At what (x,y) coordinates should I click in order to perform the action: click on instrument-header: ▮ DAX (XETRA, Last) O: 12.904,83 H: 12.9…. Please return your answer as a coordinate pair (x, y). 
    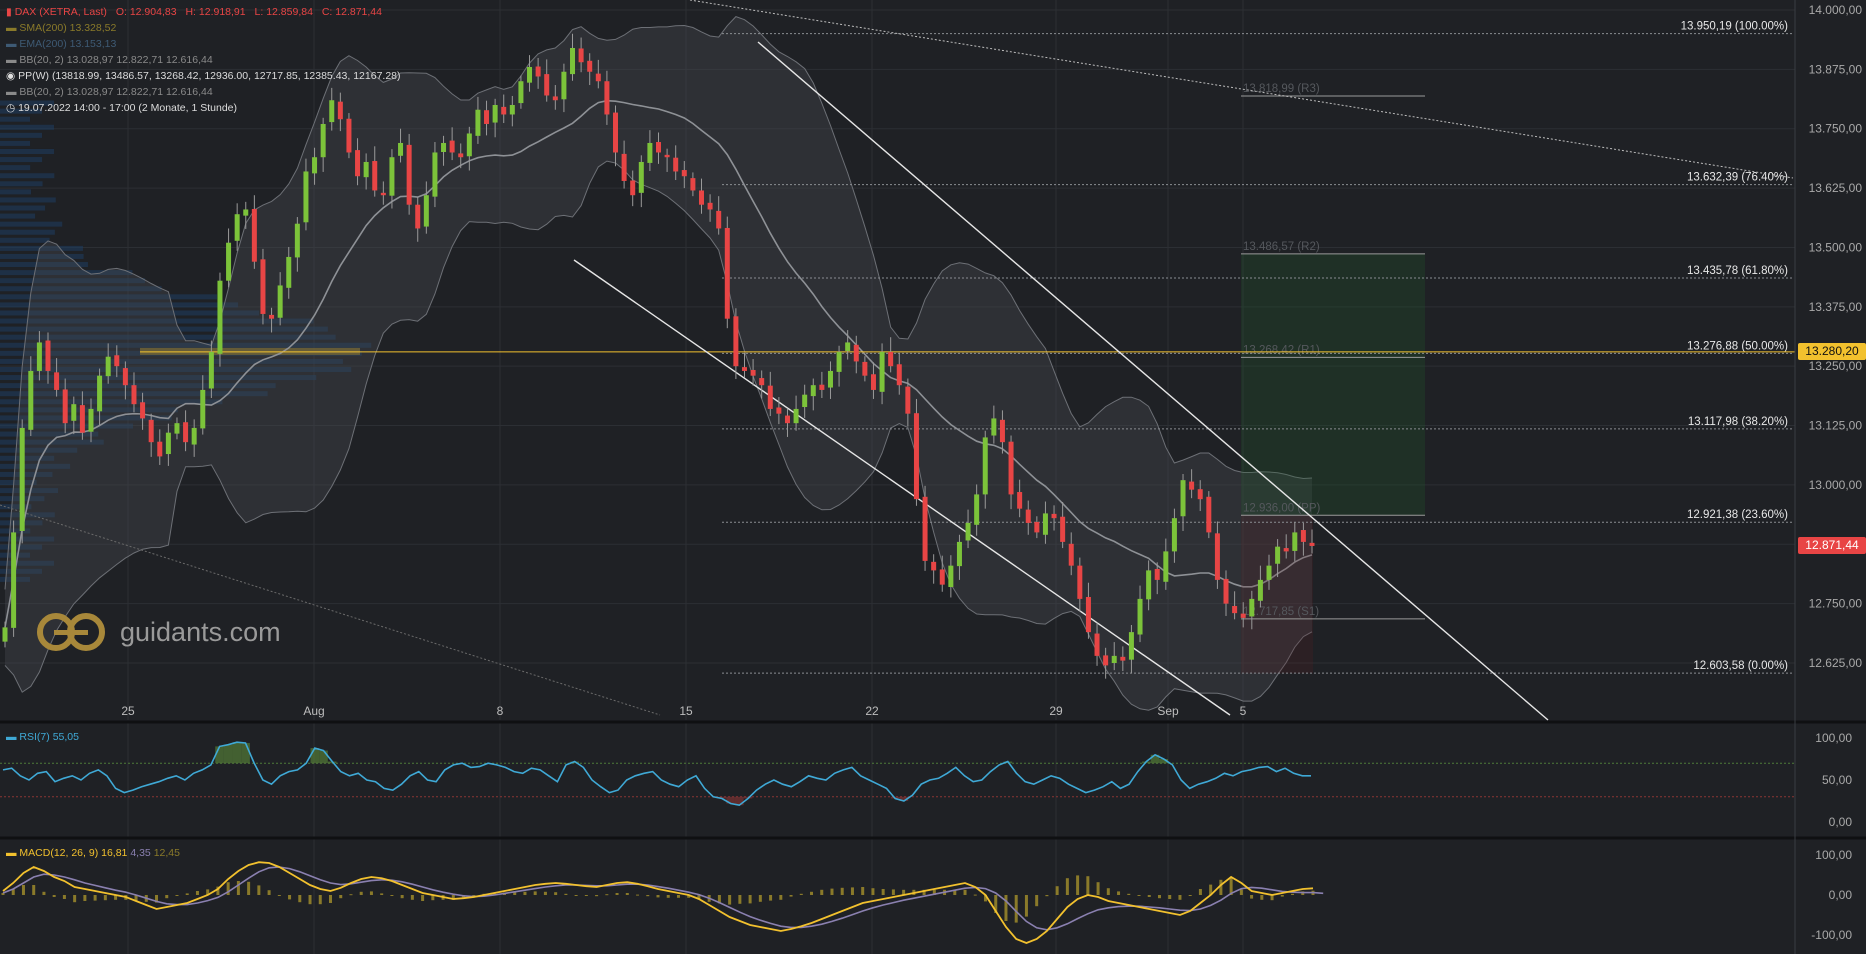
    Looking at the image, I should click on (197, 12).